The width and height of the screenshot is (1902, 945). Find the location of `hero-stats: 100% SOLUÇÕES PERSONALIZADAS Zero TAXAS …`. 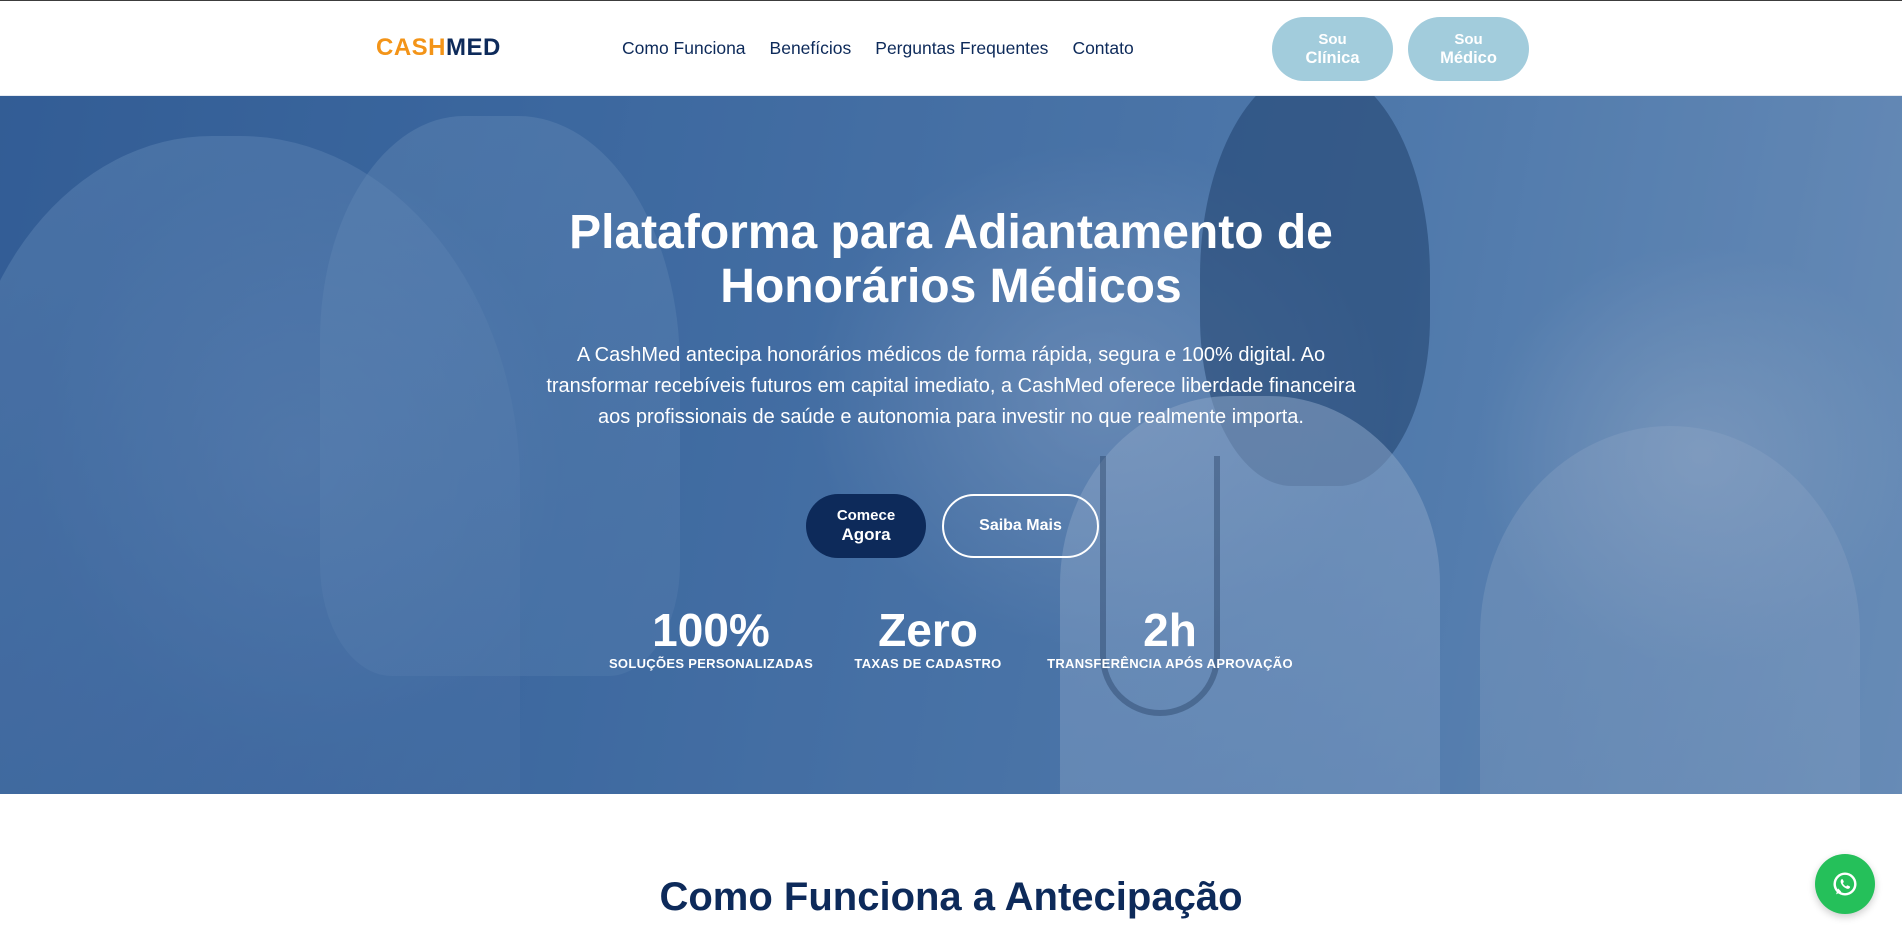

hero-stats: 100% SOLUÇÕES PERSONALIZADAS Zero TAXAS … is located at coordinates (951, 644).